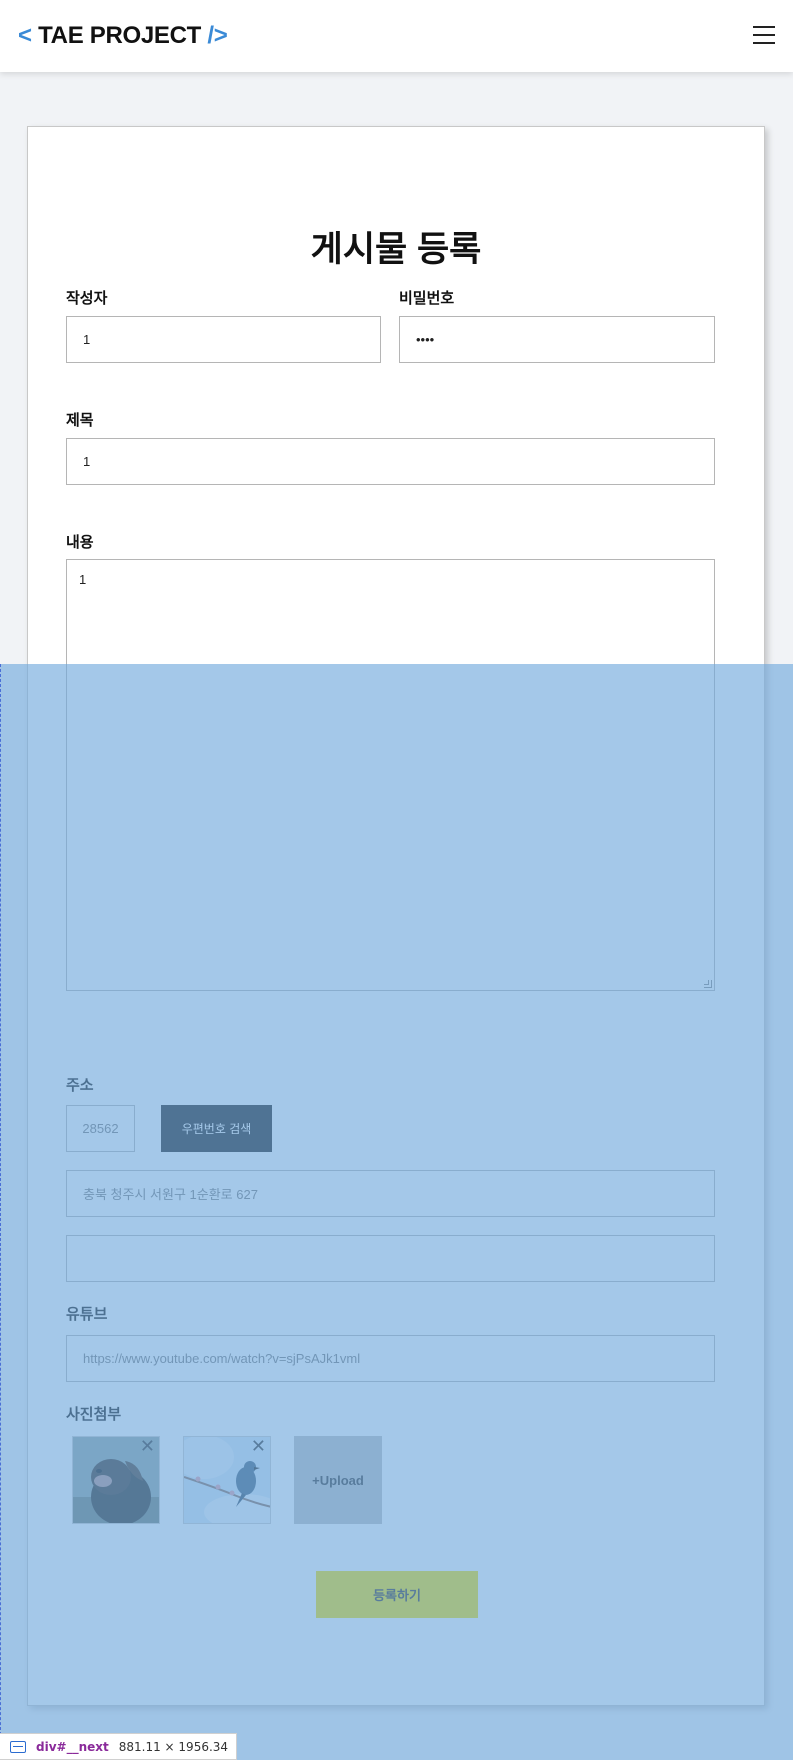 Image resolution: width=793 pixels, height=1760 pixels. I want to click on logo-close-bracket: />, so click(217, 35).